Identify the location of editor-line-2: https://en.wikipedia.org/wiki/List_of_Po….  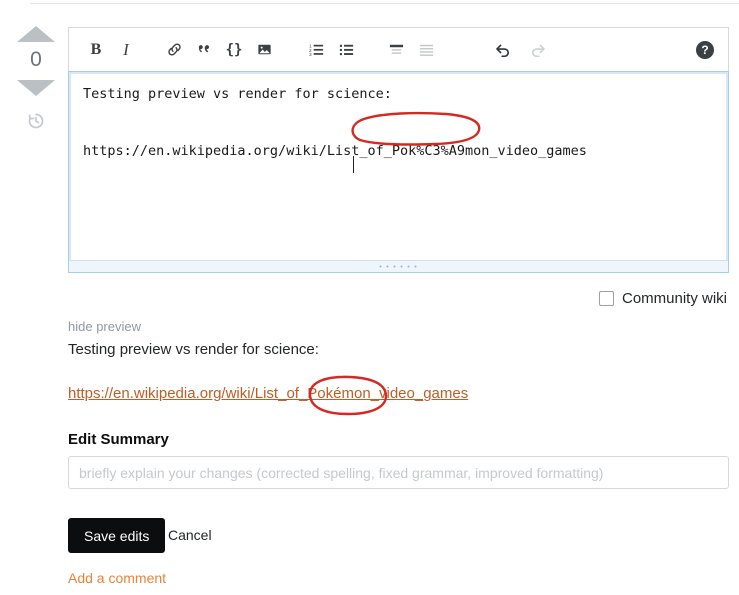
(335, 151).